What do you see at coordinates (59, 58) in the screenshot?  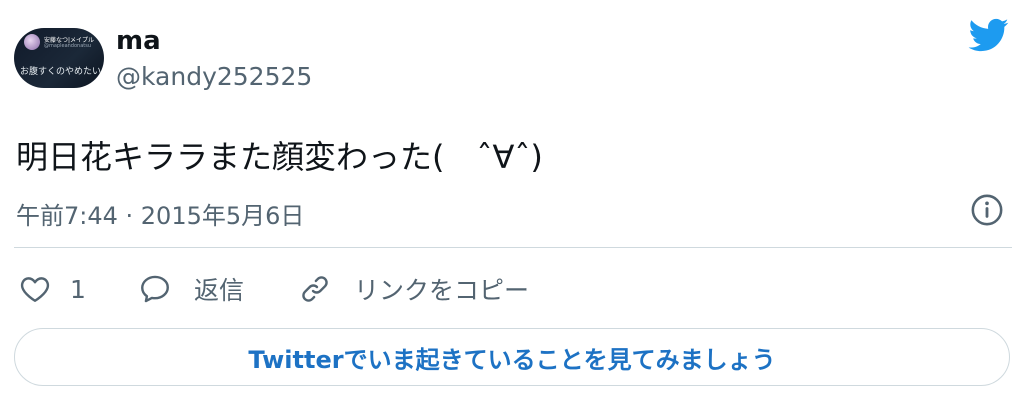 I see `avatar: 安藤なつ|メイプル @mapleandonatsu お腹すくのやめたい` at bounding box center [59, 58].